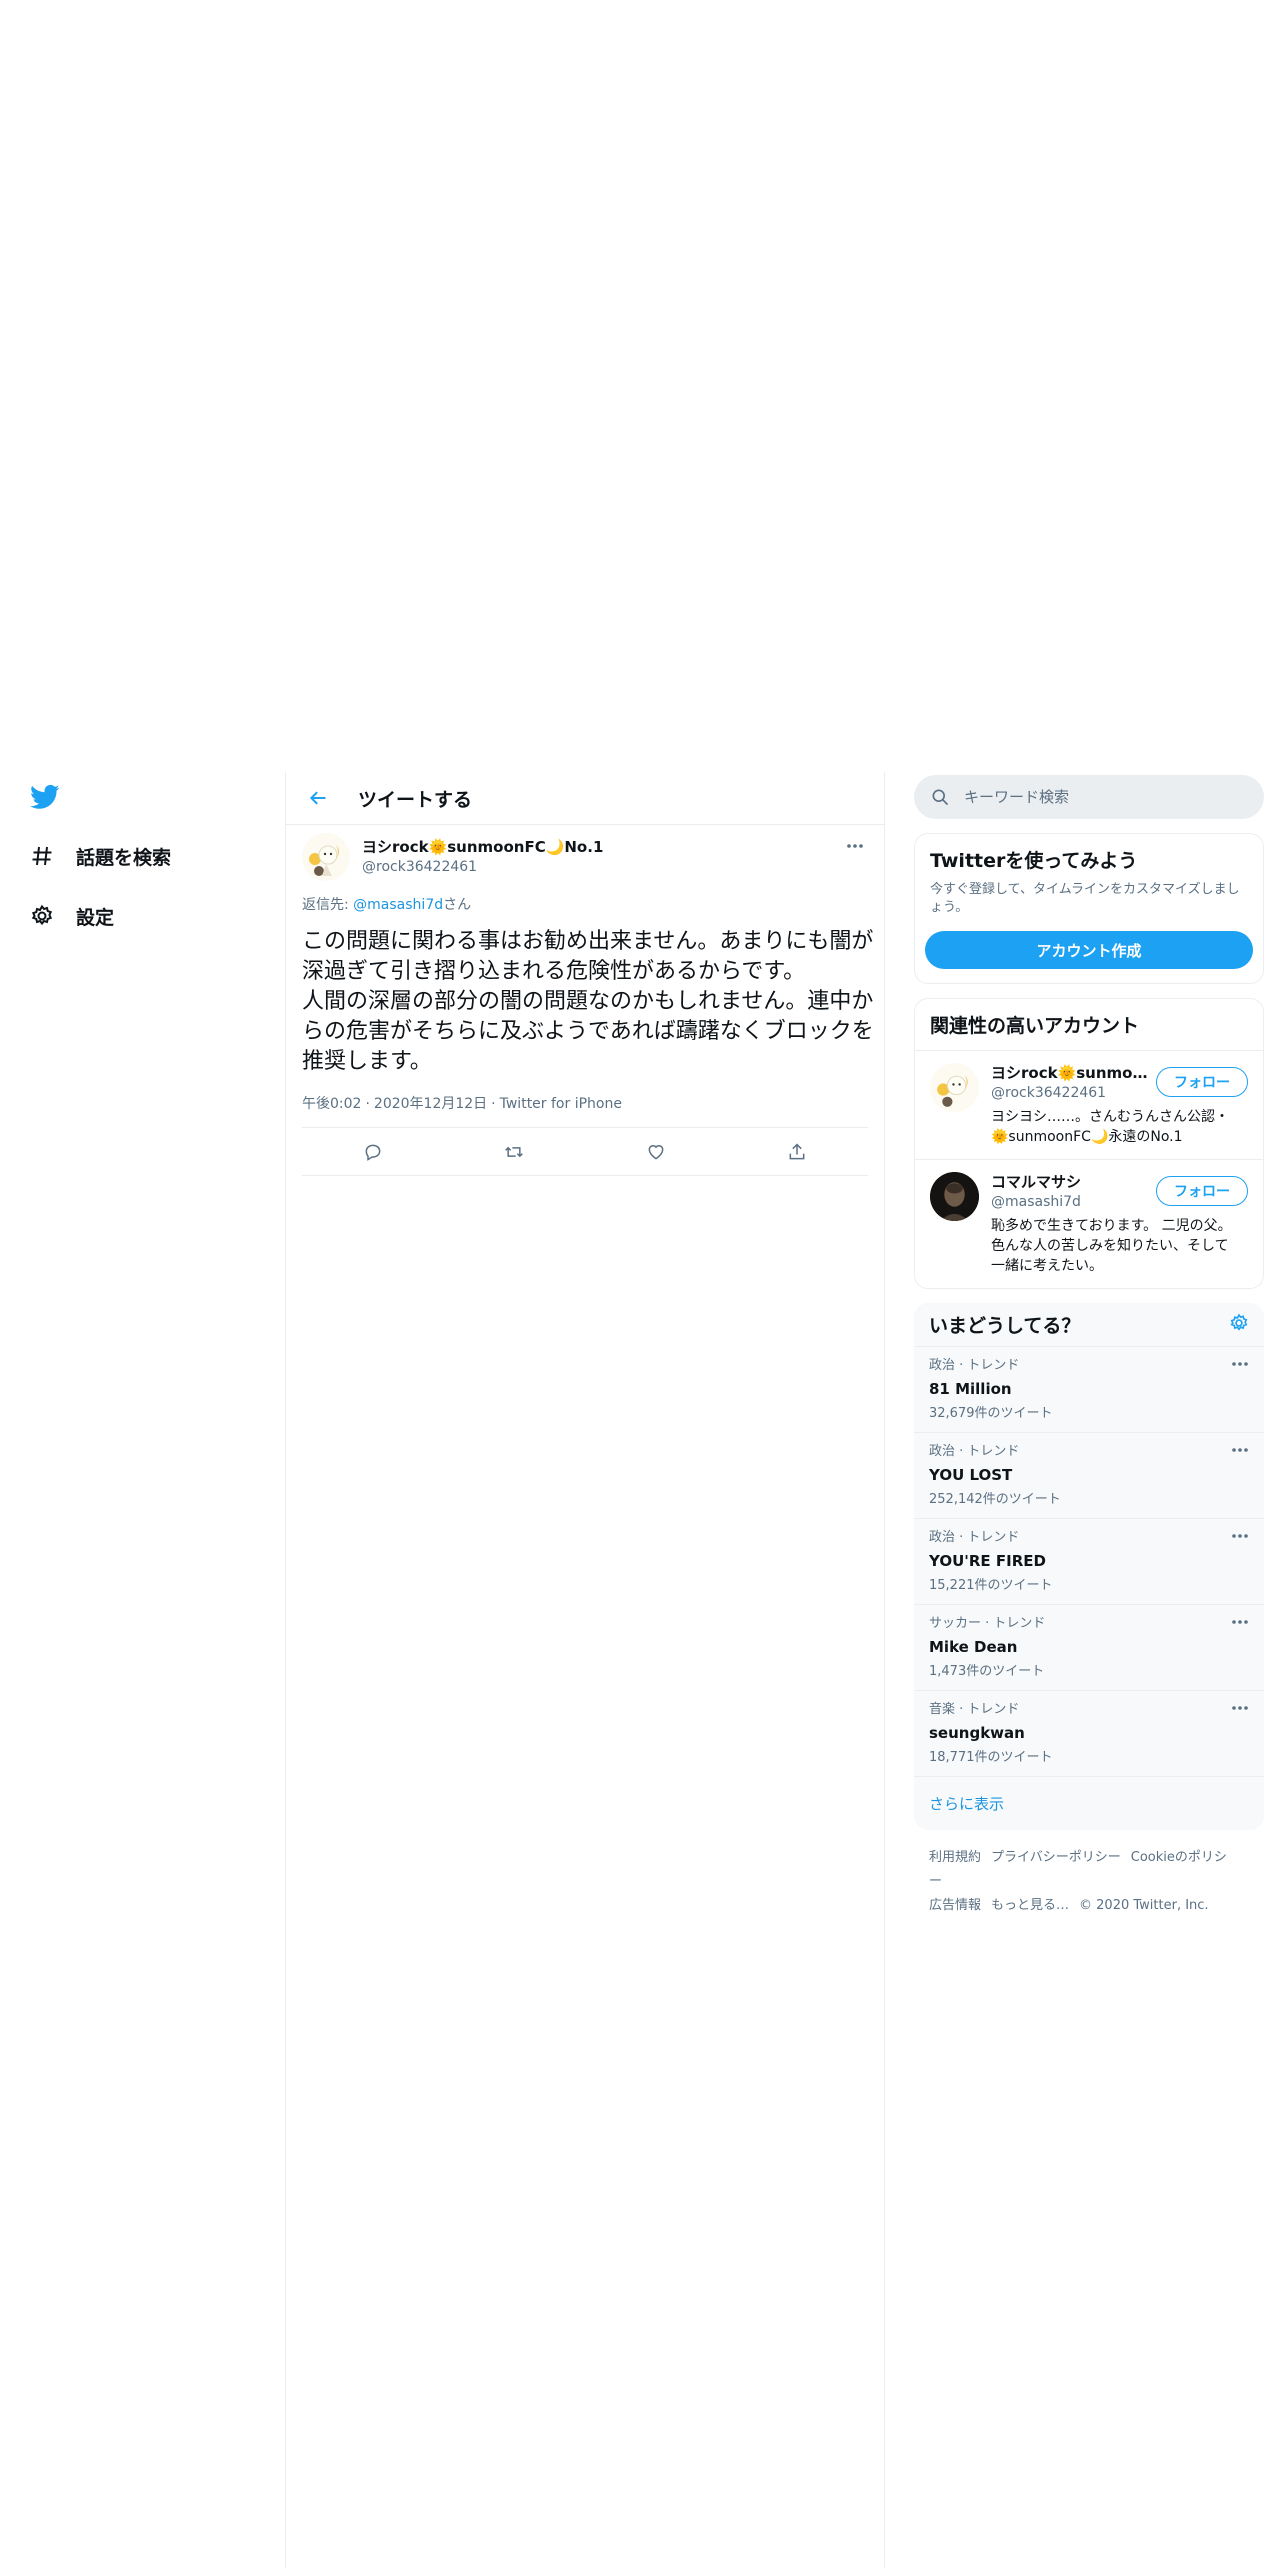  What do you see at coordinates (973, 1647) in the screenshot?
I see `trend-title: Mike Dean` at bounding box center [973, 1647].